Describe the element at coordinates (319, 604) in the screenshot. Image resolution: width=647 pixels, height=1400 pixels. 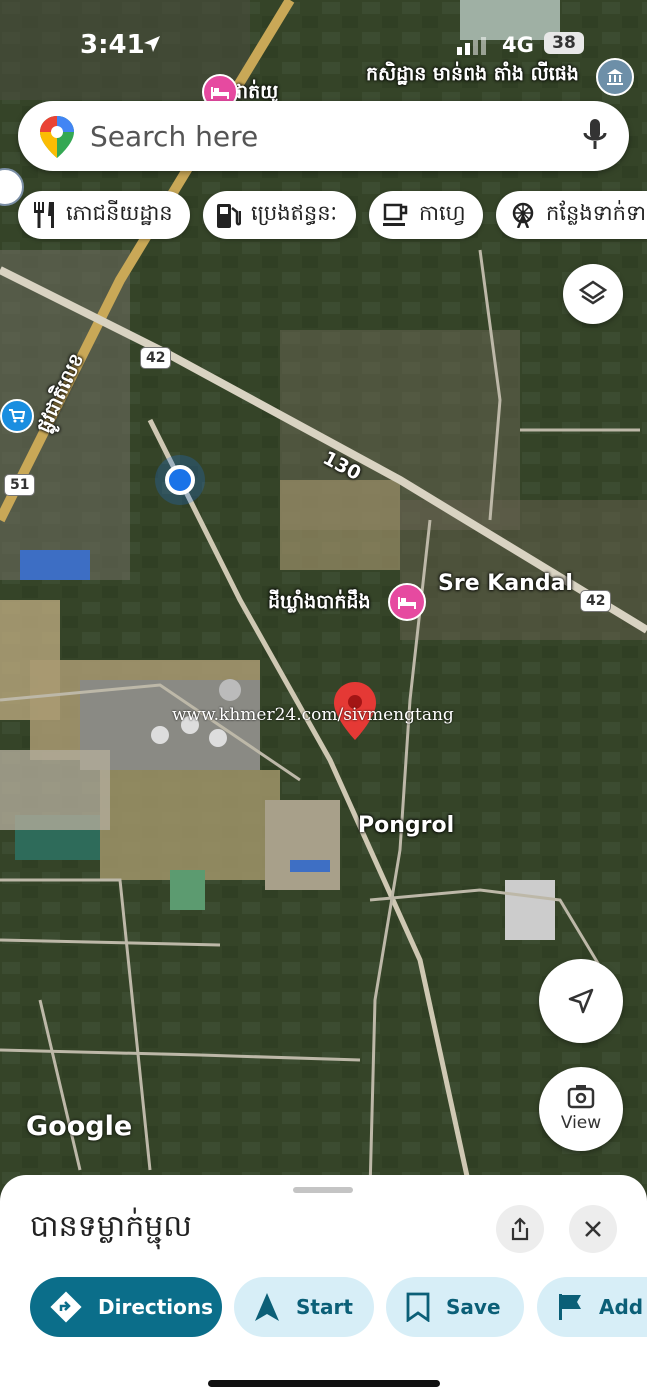
I see `map-label-hotel: ដីឃ្លាំងបាក់ដឹង` at that location.